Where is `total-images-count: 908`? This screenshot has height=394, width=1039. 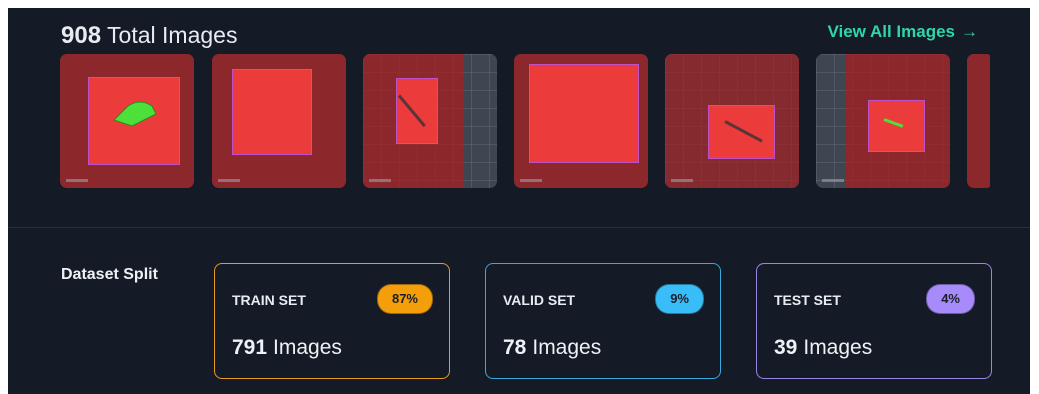
total-images-count: 908 is located at coordinates (81, 35).